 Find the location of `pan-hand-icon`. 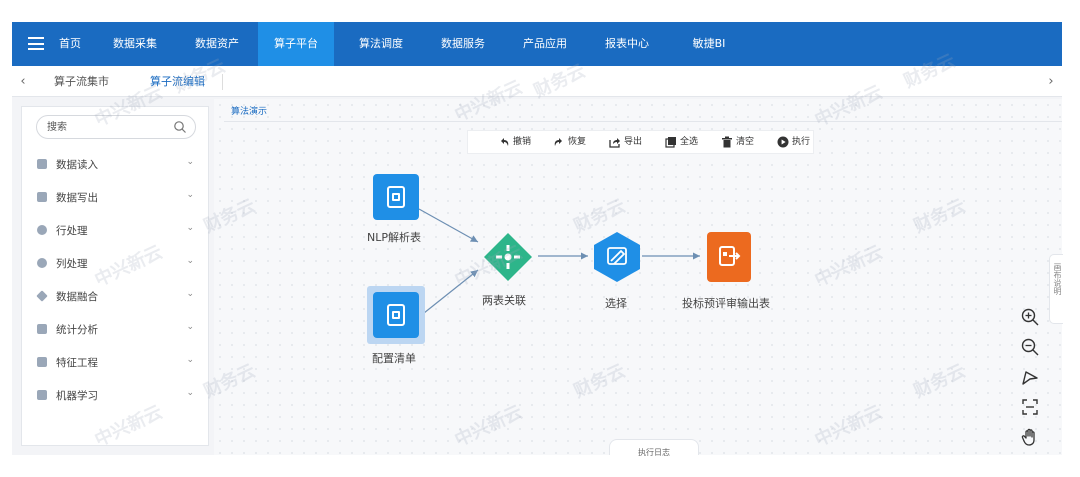

pan-hand-icon is located at coordinates (1030, 437).